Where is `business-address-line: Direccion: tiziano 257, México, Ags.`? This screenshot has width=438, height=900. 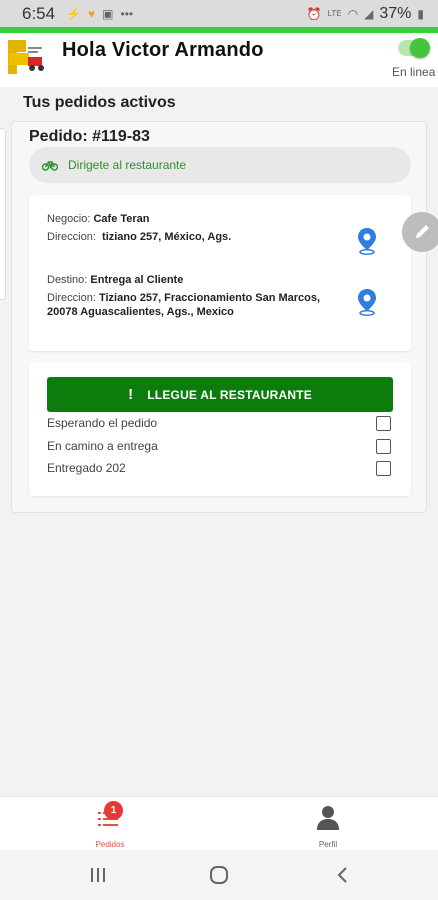 business-address-line: Direccion: tiziano 257, México, Ags. is located at coordinates (139, 237).